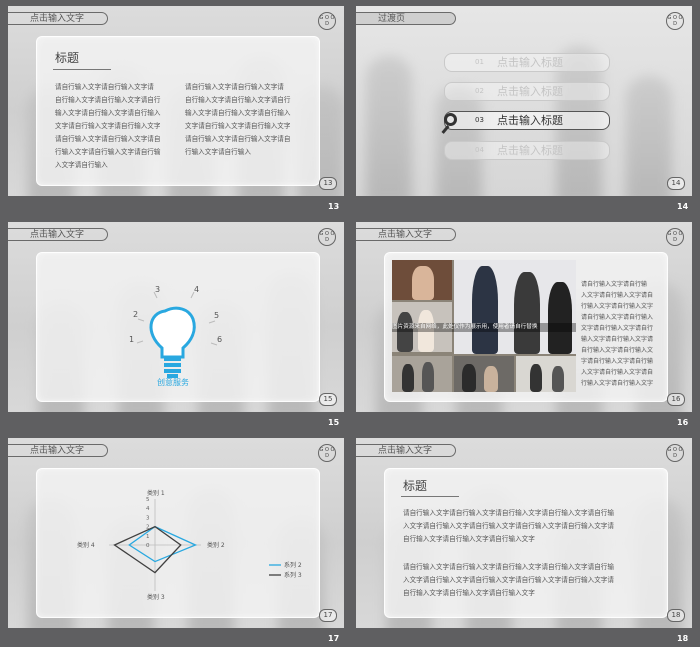  Describe the element at coordinates (293, 565) in the screenshot. I see `legend-label: 系列 2` at that location.